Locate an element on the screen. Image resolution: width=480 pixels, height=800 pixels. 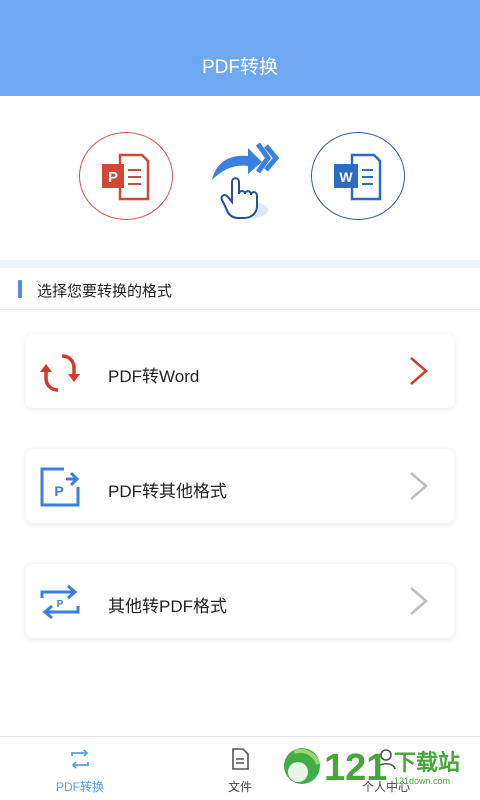
option-label: PDF转Word is located at coordinates (154, 376).